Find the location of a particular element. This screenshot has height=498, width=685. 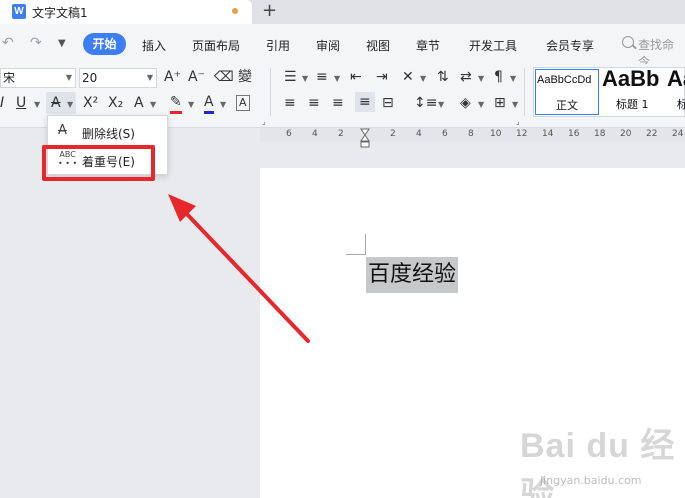

document-title: 文字文稿1 is located at coordinates (60, 13).